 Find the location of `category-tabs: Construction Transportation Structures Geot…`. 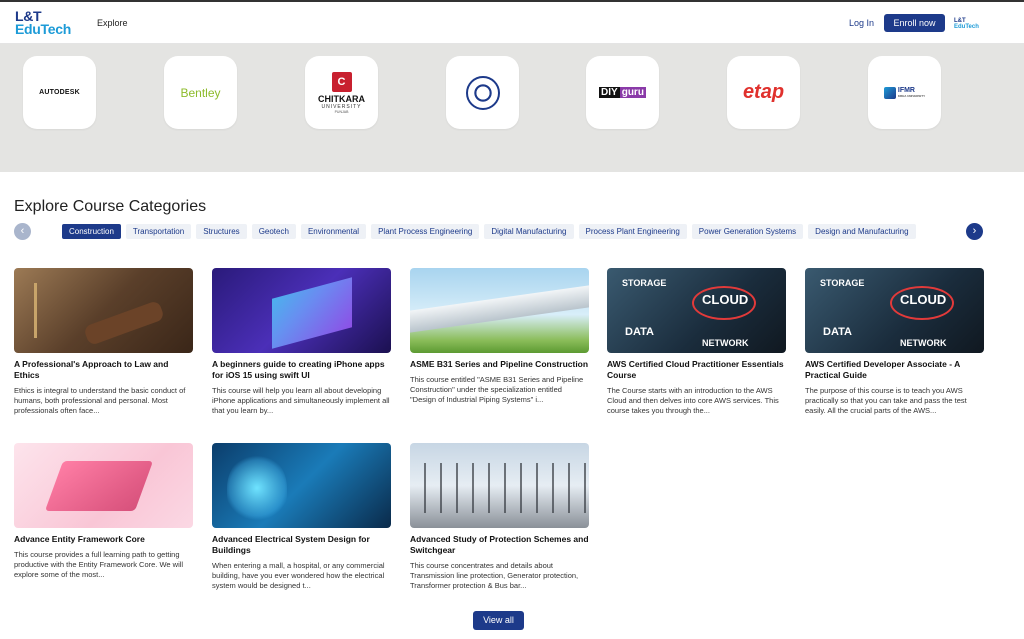

category-tabs: Construction Transportation Structures Geot… is located at coordinates (500, 232).